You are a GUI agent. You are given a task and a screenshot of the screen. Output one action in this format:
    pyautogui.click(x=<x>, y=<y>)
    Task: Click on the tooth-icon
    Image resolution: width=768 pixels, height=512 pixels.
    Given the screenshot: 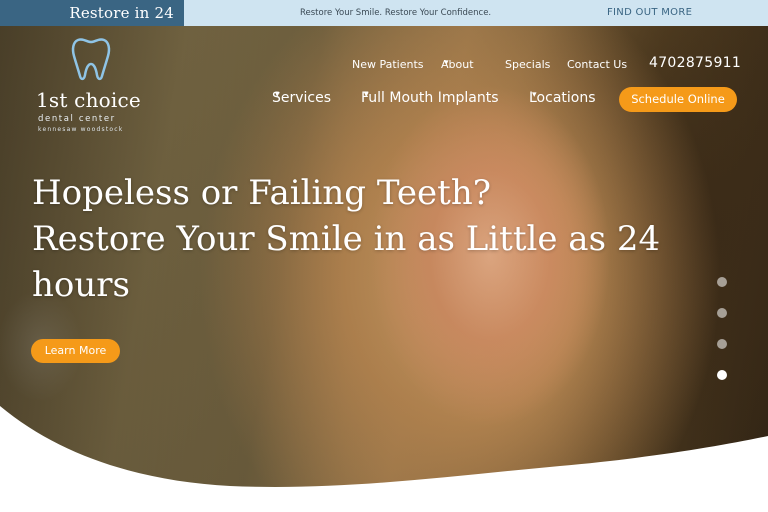 What is the action you would take?
    pyautogui.click(x=91, y=59)
    